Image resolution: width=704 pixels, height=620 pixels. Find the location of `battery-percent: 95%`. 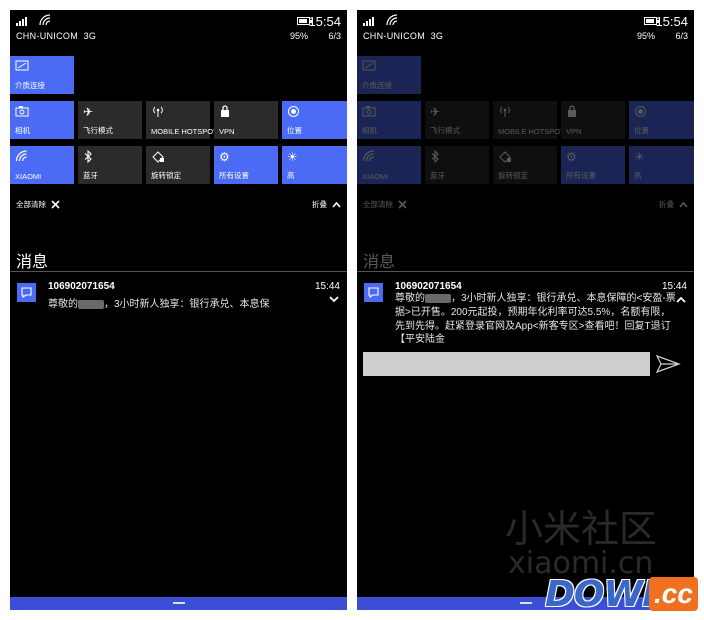

battery-percent: 95% is located at coordinates (299, 36).